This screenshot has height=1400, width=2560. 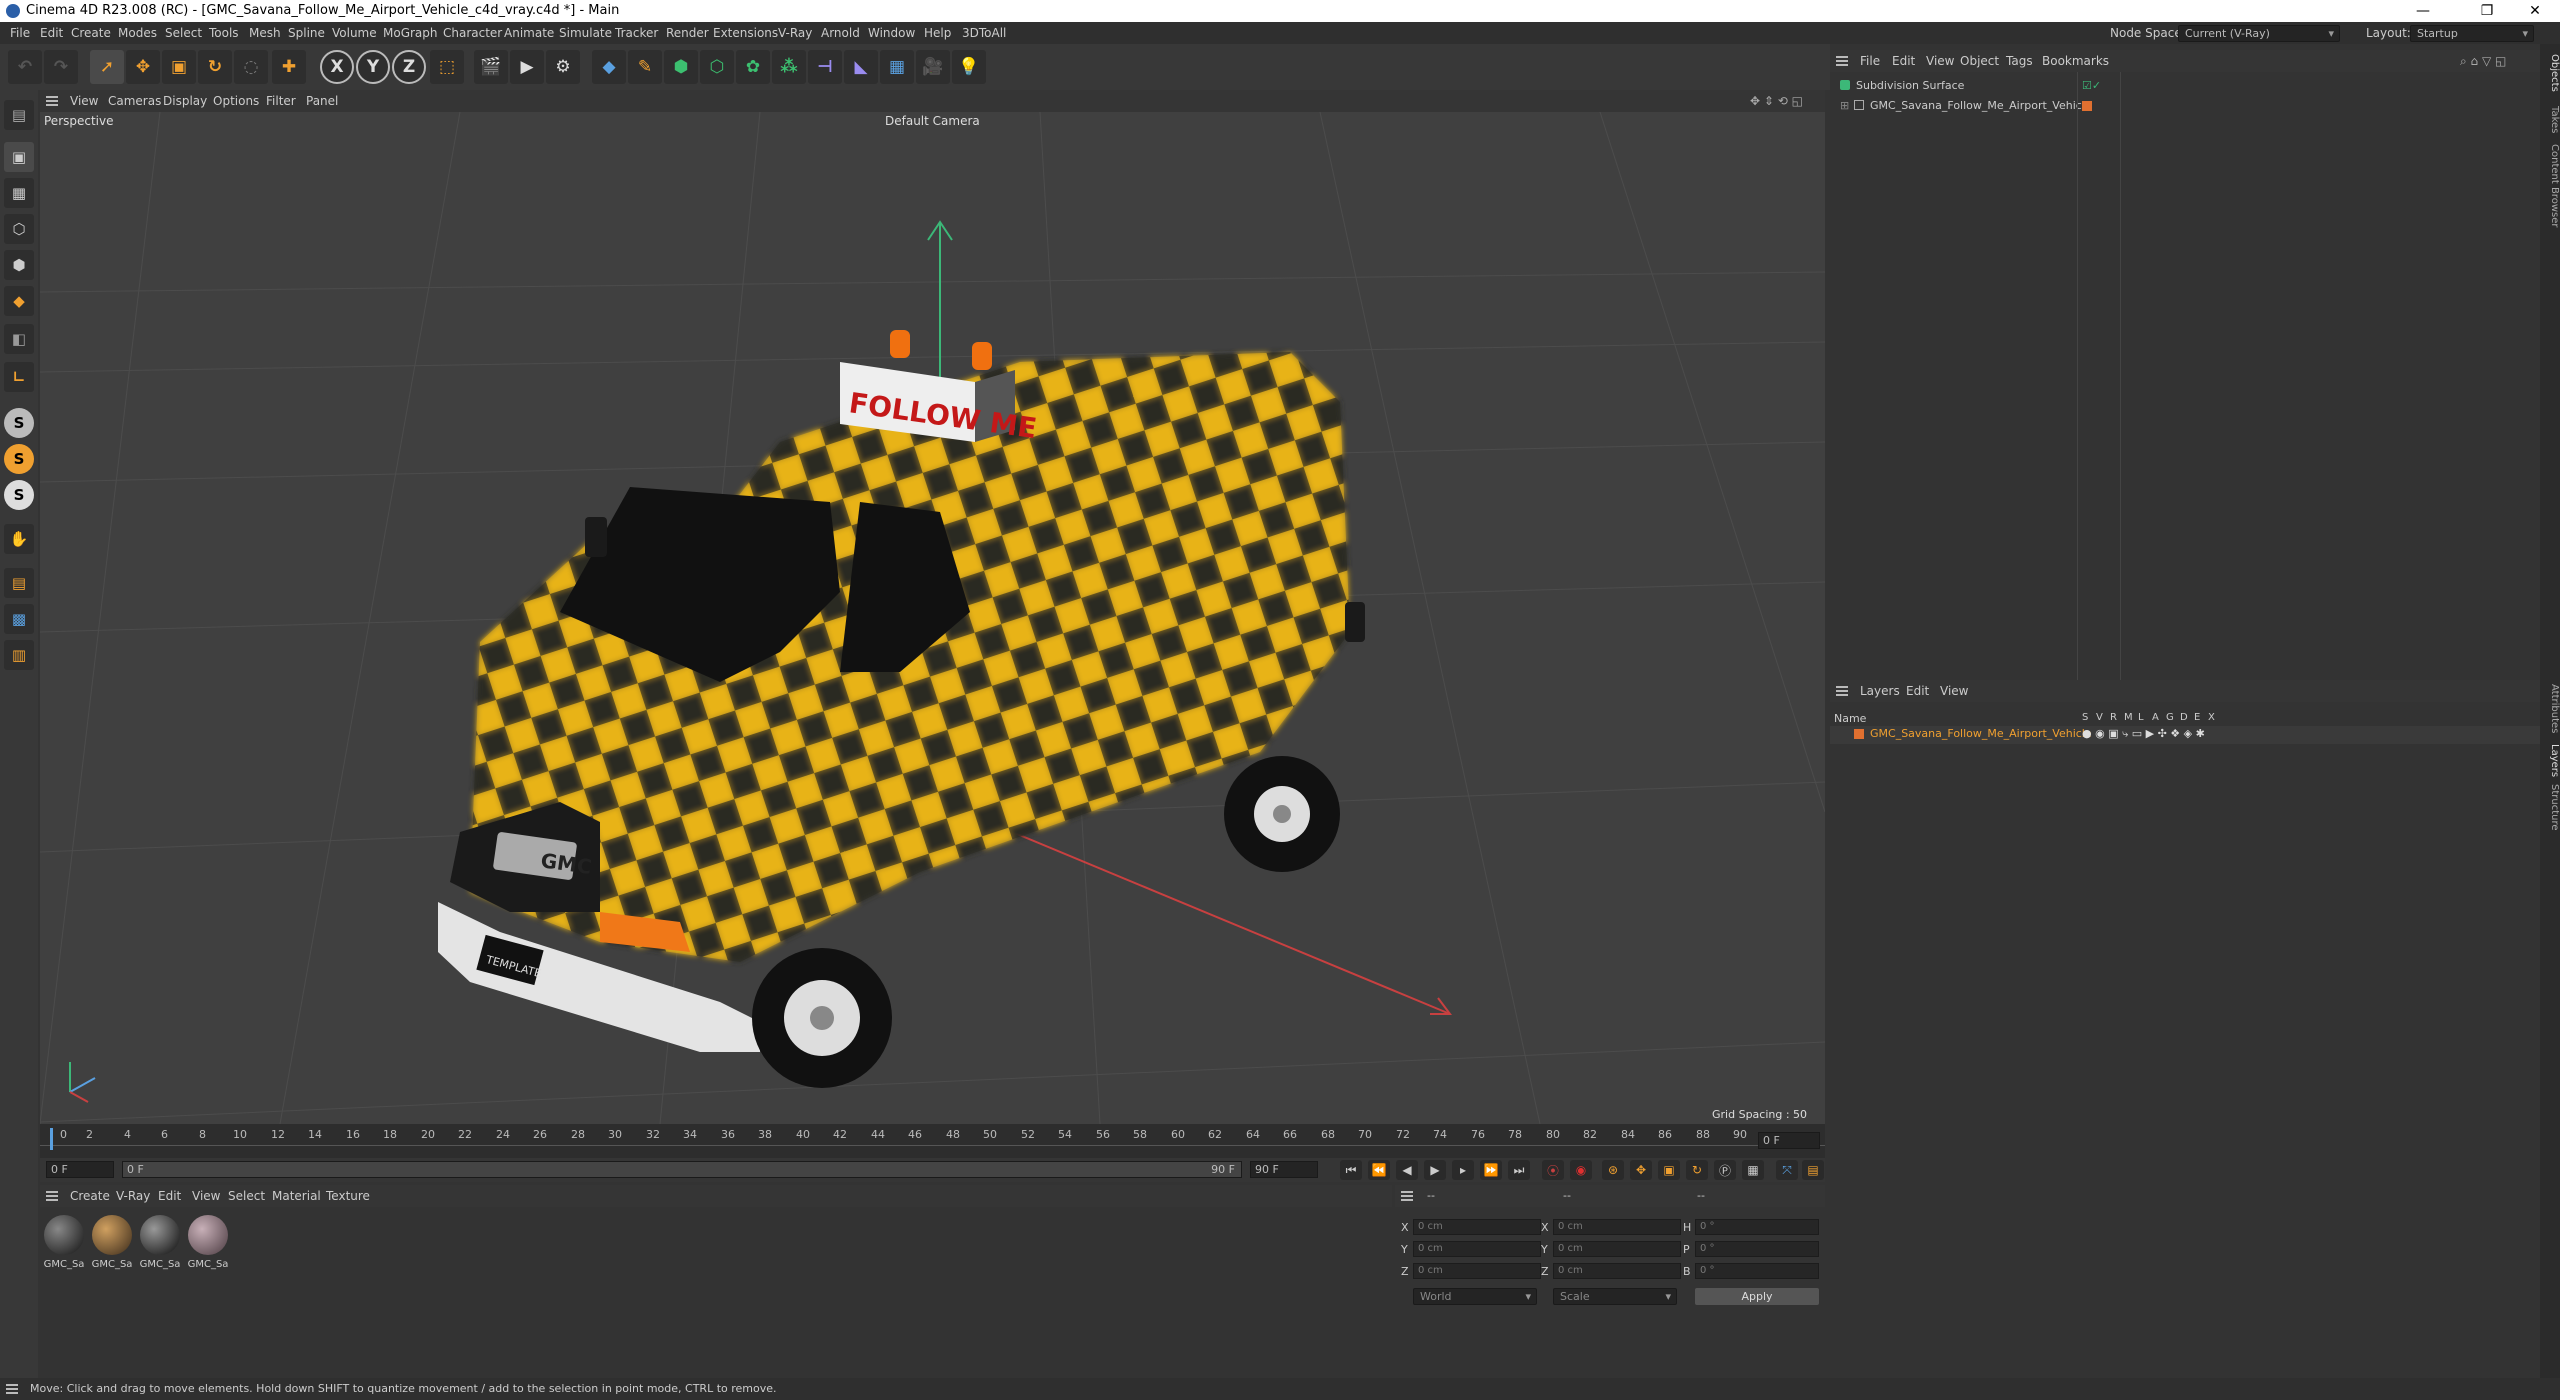 I want to click on rotation-h-field: 0 °, so click(x=1757, y=1227).